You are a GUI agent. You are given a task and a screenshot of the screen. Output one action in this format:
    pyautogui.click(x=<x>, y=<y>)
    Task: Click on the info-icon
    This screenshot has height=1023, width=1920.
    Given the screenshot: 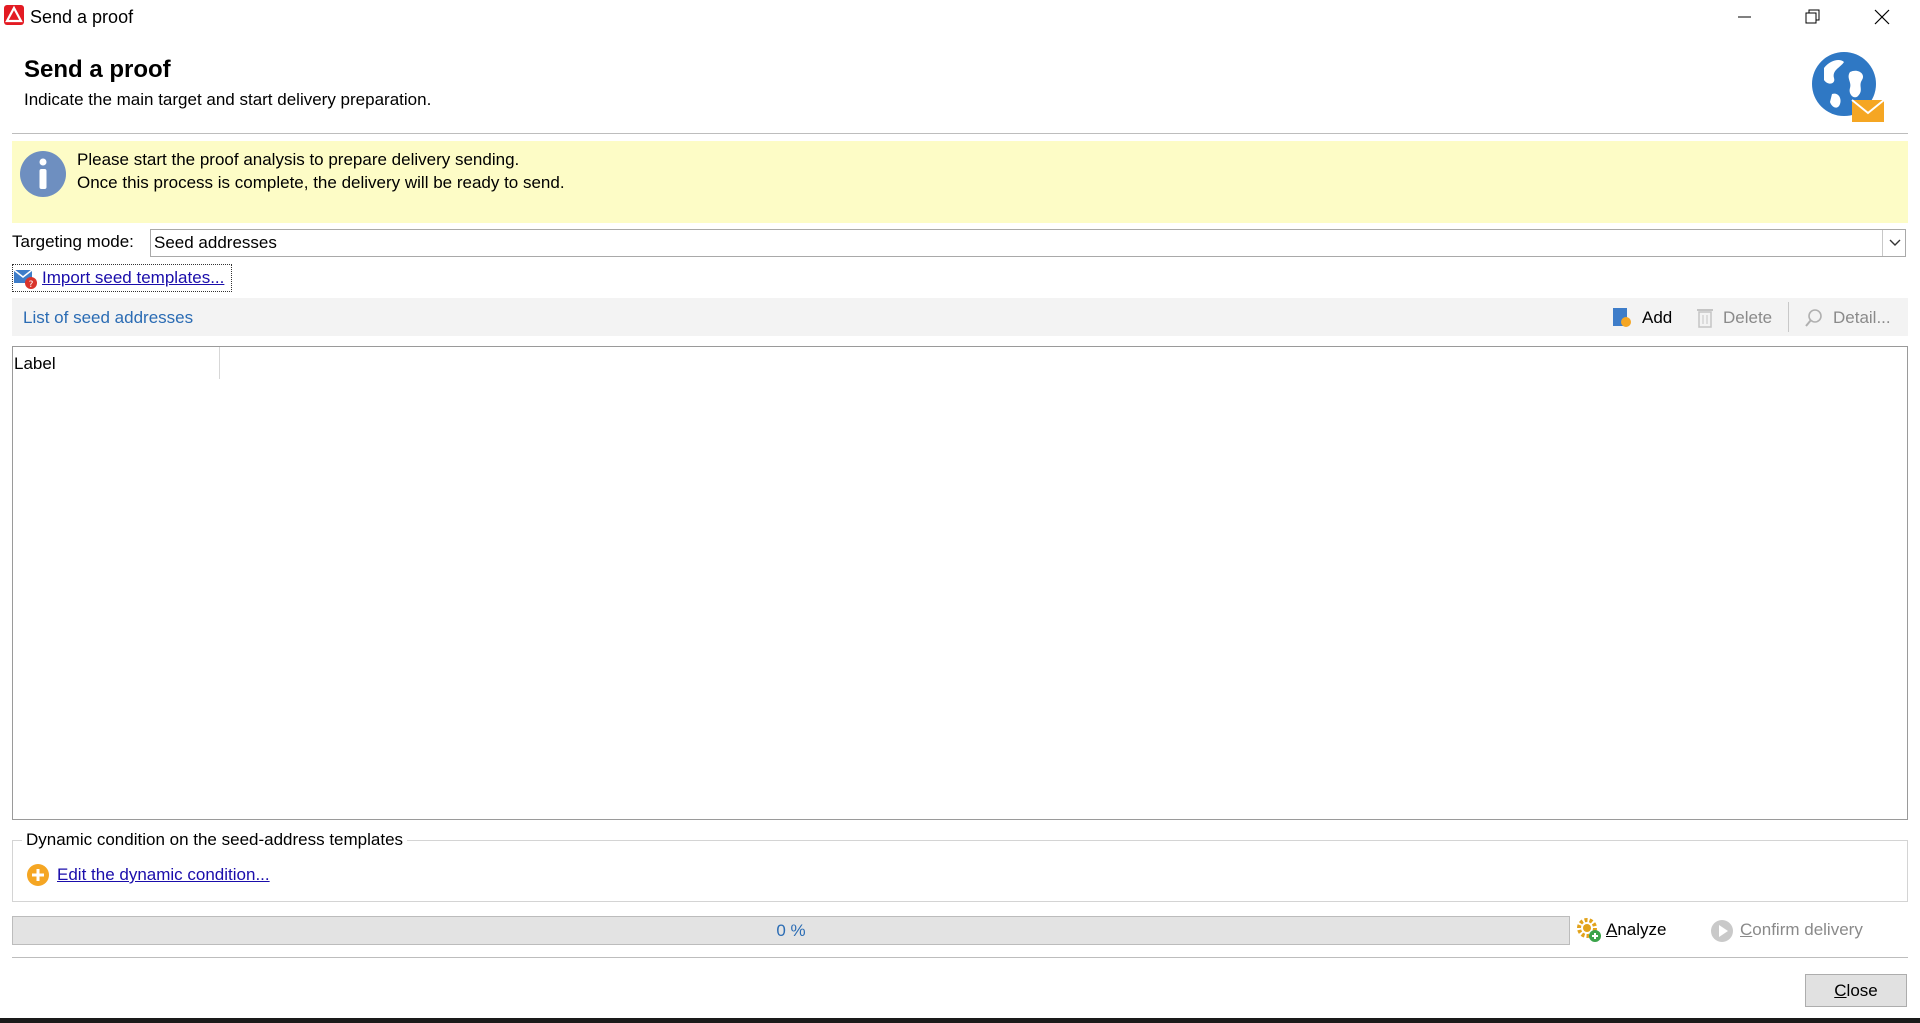 What is the action you would take?
    pyautogui.click(x=43, y=176)
    